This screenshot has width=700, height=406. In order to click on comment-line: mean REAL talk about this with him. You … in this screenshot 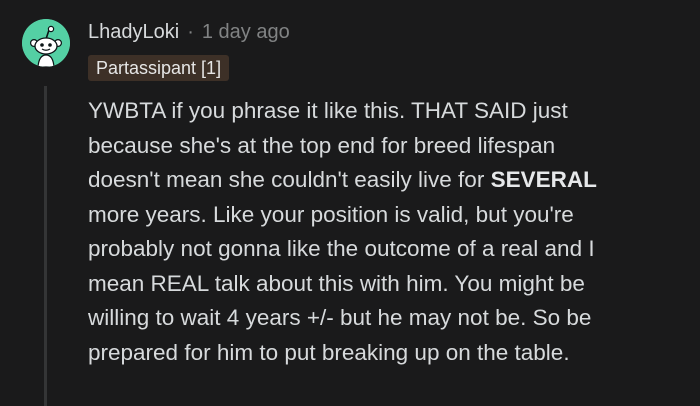, I will do `click(336, 283)`.